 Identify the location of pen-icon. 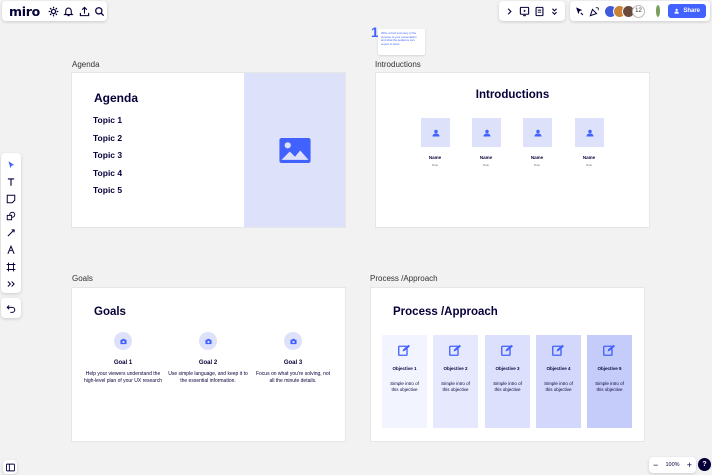
(11, 249).